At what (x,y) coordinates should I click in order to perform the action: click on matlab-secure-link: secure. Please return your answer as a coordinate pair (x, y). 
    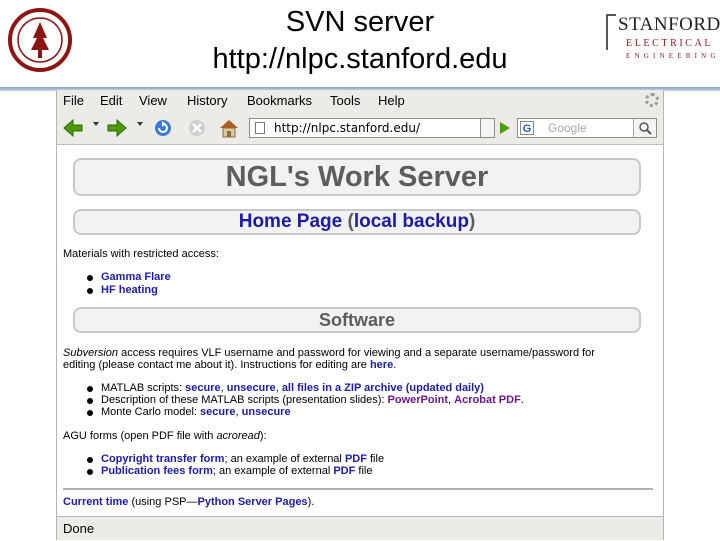
    Looking at the image, I should click on (202, 388).